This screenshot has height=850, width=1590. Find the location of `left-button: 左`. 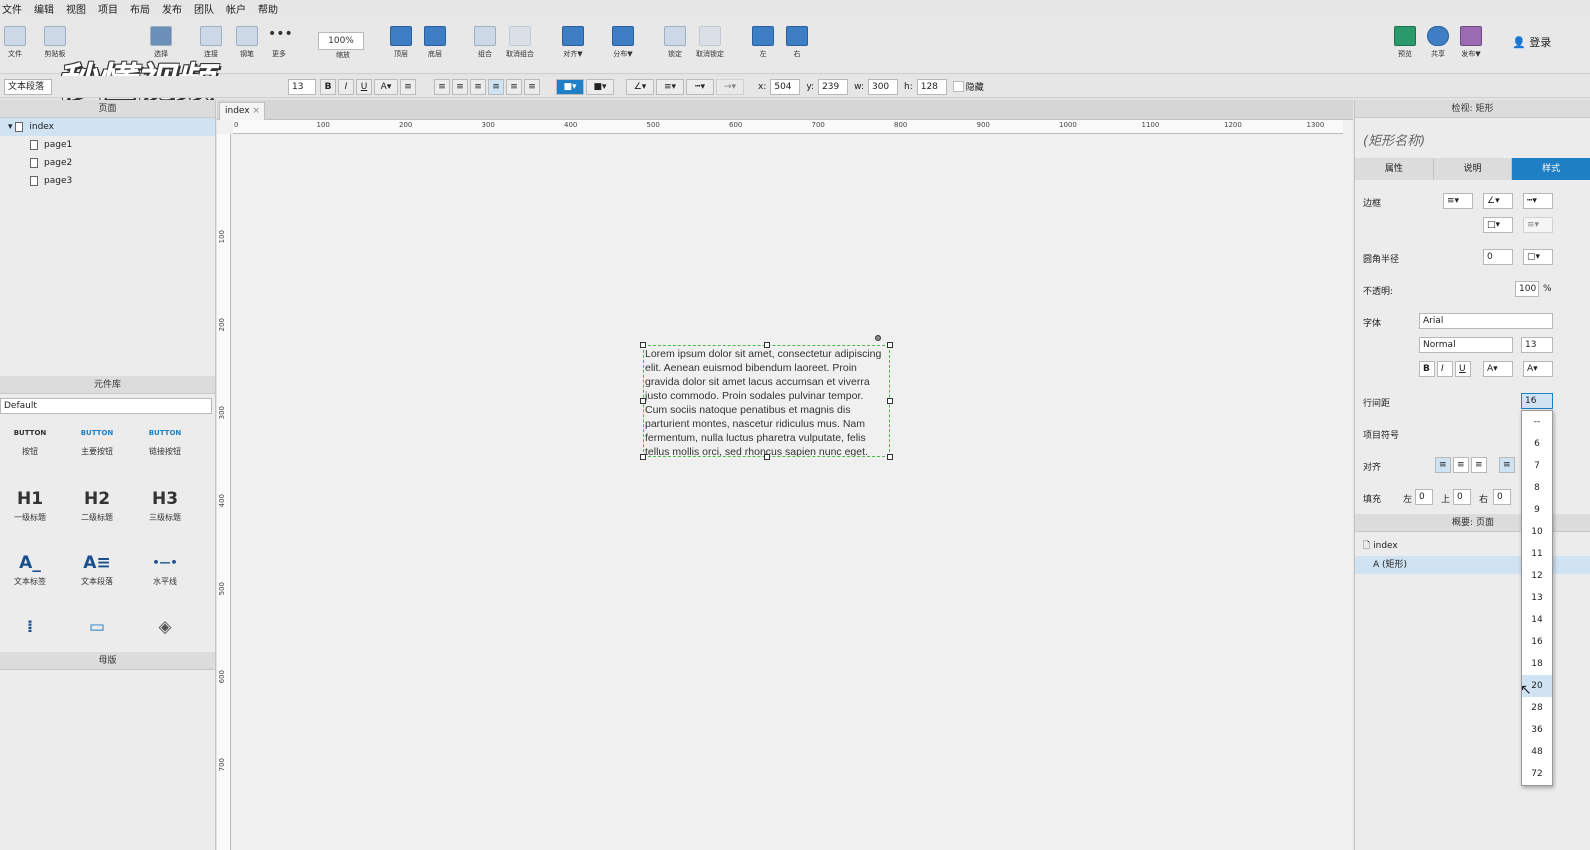

left-button: 左 is located at coordinates (763, 42).